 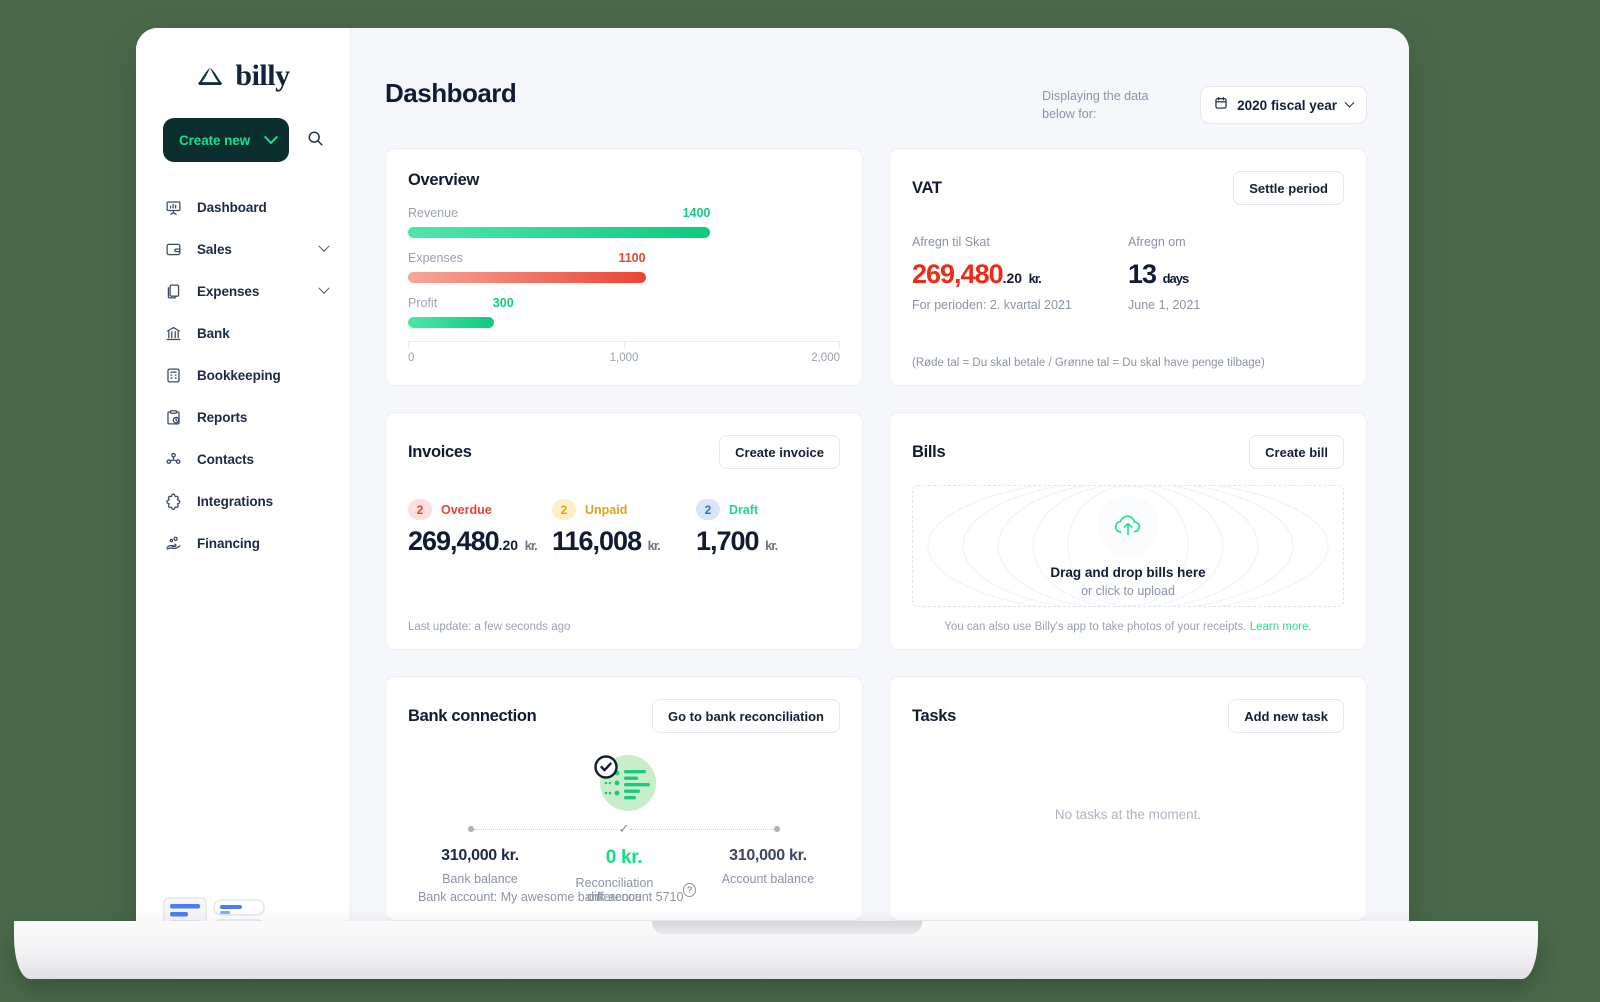 What do you see at coordinates (173, 291) in the screenshot?
I see `documents-icon` at bounding box center [173, 291].